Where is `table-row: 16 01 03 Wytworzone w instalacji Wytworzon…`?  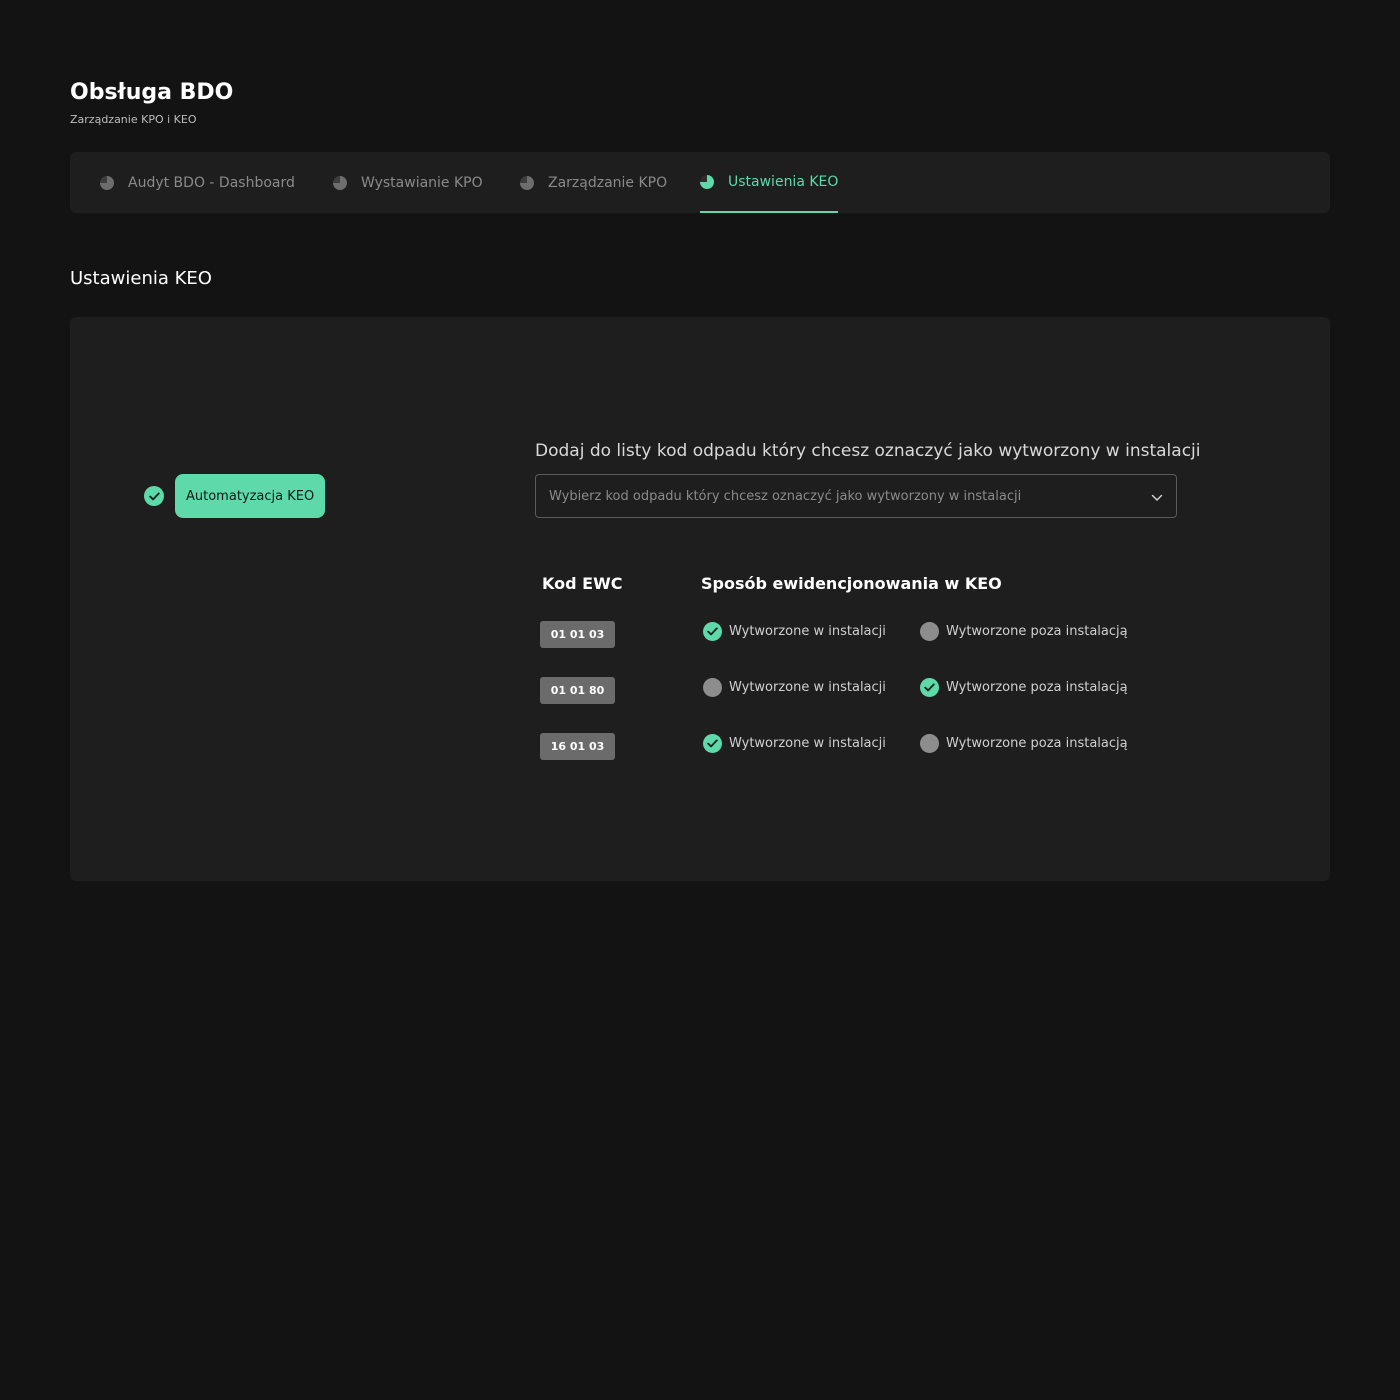 table-row: 16 01 03 Wytworzone w instalacji Wytworzon… is located at coordinates (700, 748).